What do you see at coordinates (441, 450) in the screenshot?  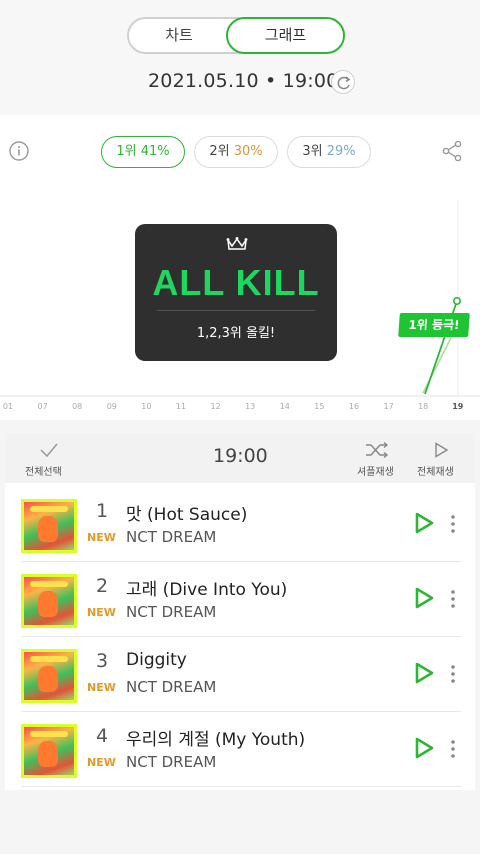 I see `play-all-icon` at bounding box center [441, 450].